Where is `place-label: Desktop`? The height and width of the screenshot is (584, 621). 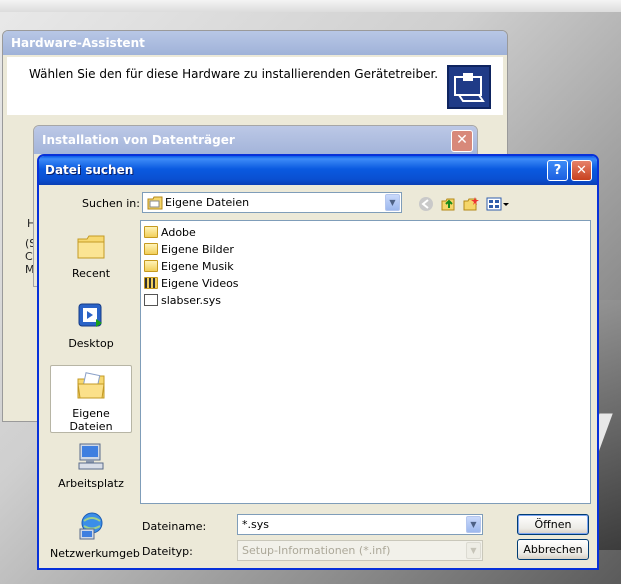
place-label: Desktop is located at coordinates (91, 343).